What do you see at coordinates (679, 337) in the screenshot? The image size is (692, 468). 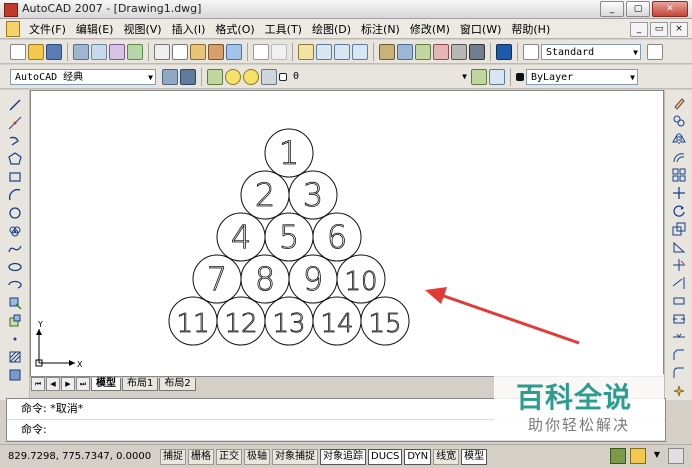 I see `join-icon` at bounding box center [679, 337].